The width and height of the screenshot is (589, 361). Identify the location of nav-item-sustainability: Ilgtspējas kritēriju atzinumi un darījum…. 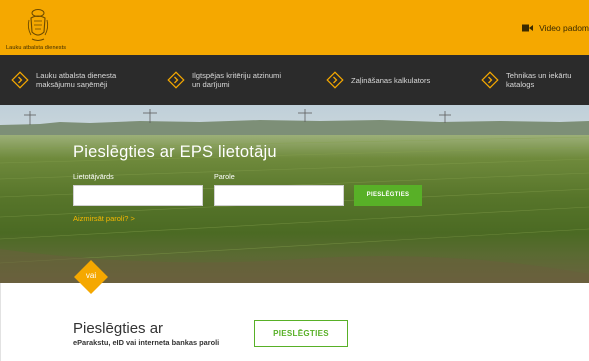
(224, 80).